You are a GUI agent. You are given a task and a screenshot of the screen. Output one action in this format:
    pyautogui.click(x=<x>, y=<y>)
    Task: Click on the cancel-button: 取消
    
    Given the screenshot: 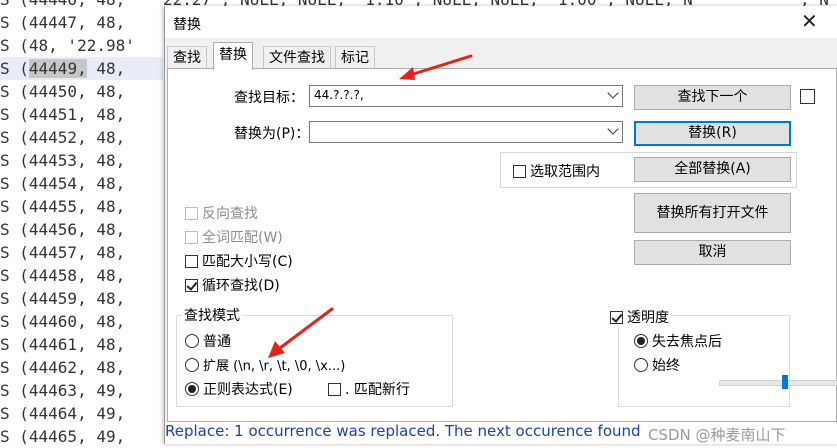 What is the action you would take?
    pyautogui.click(x=712, y=252)
    